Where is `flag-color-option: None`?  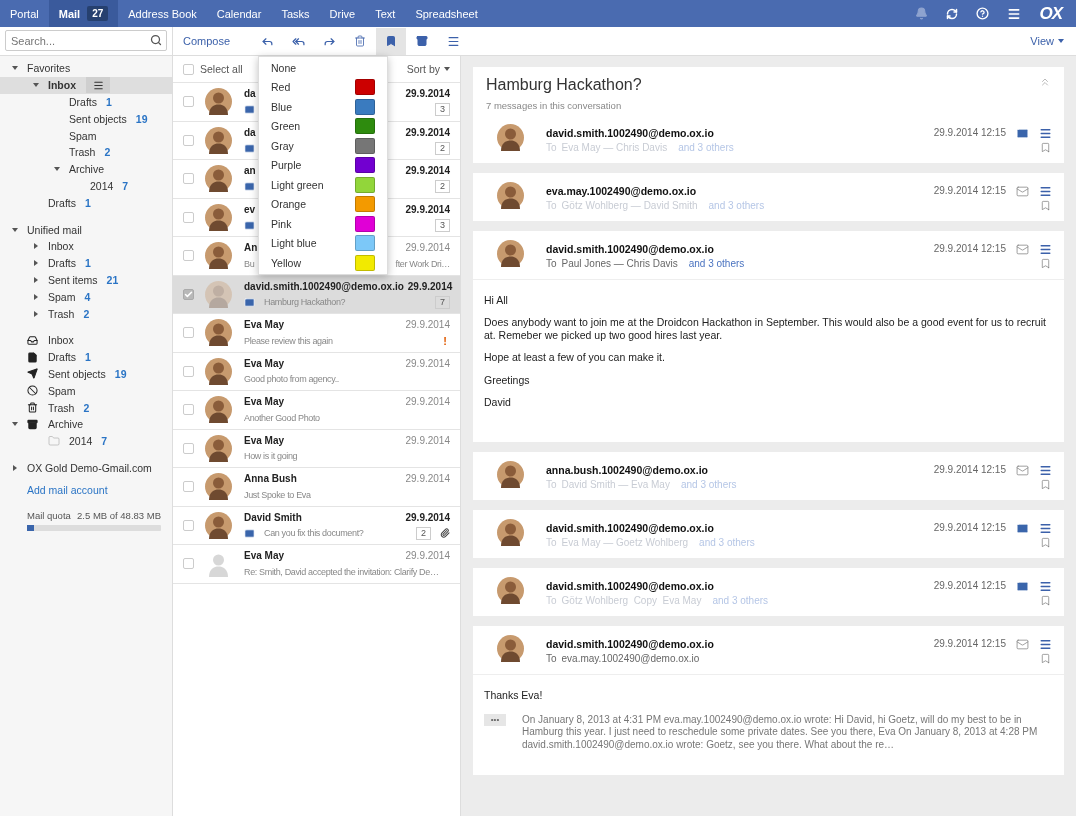 flag-color-option: None is located at coordinates (323, 68).